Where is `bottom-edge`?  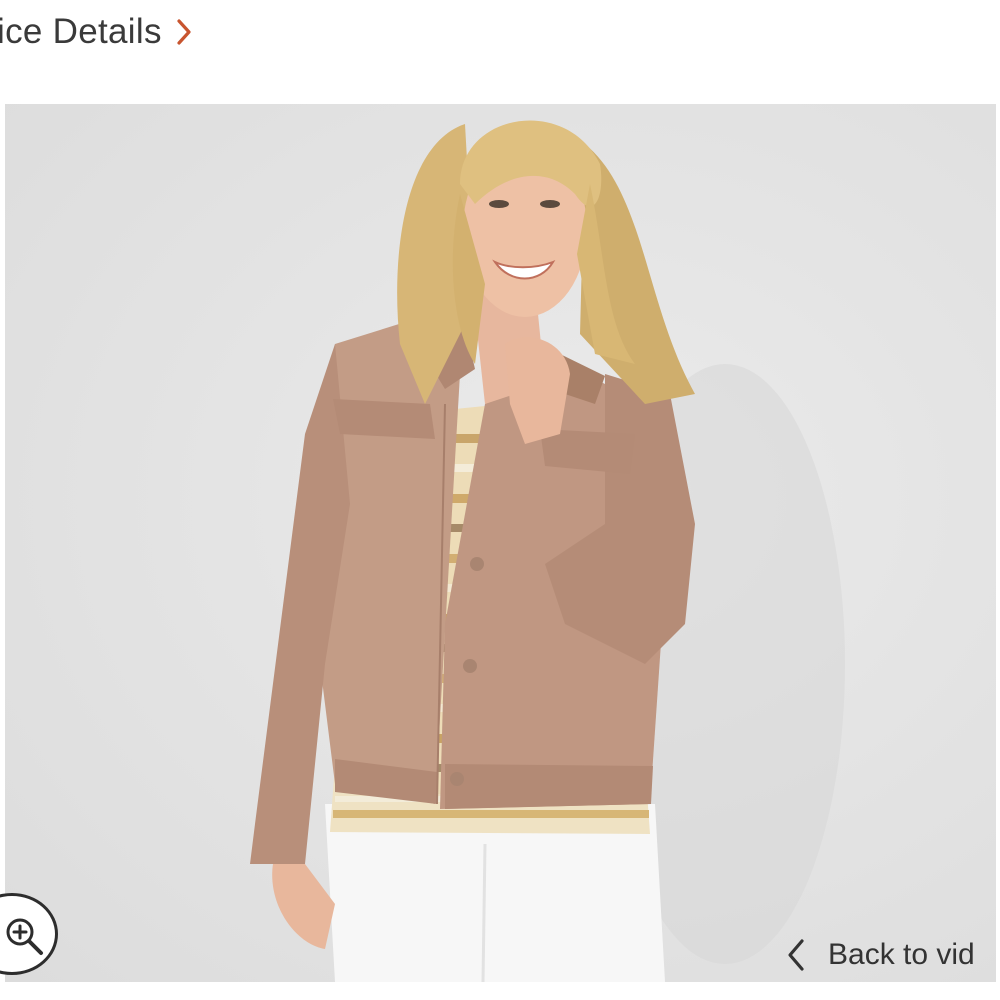
bottom-edge is located at coordinates (500, 991).